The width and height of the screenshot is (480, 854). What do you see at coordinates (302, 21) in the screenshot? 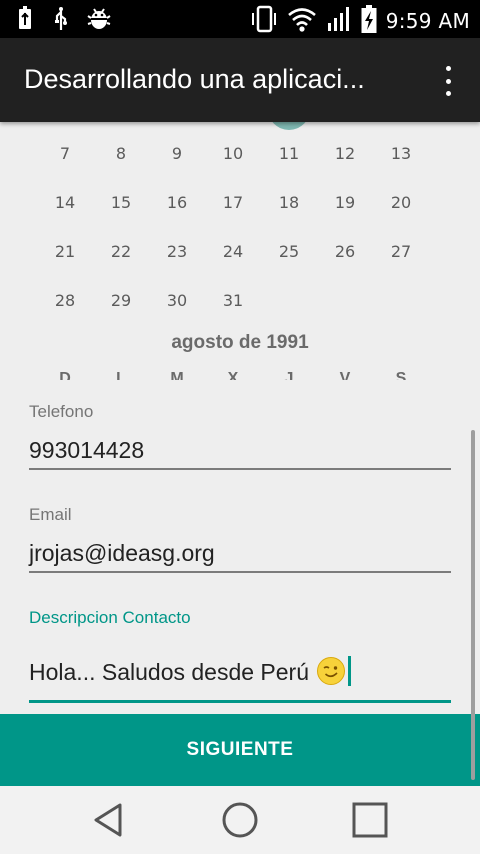
I see `wifi-icon` at bounding box center [302, 21].